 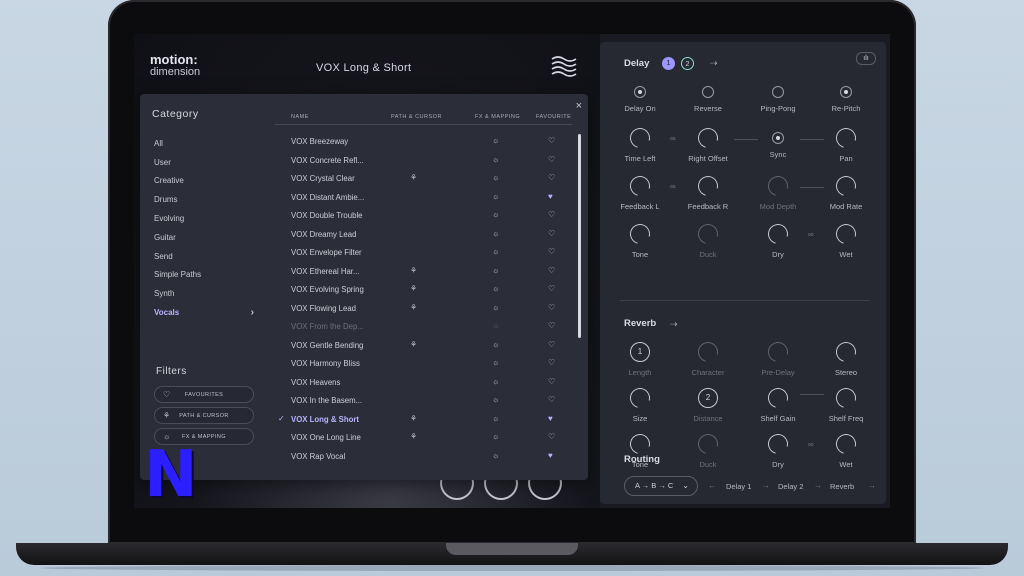 I want to click on control-sync: Sync, so click(x=778, y=143).